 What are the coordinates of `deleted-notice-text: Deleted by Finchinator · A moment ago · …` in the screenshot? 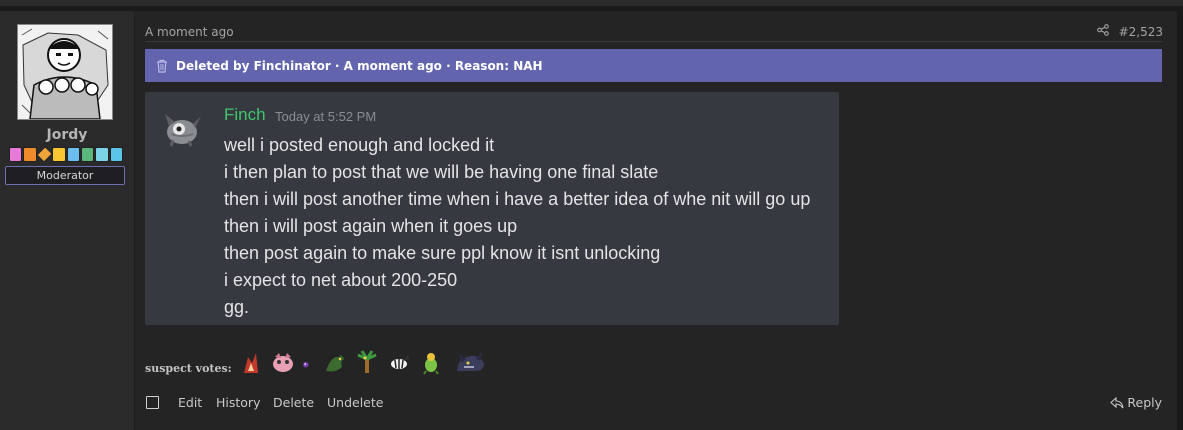 It's located at (359, 65).